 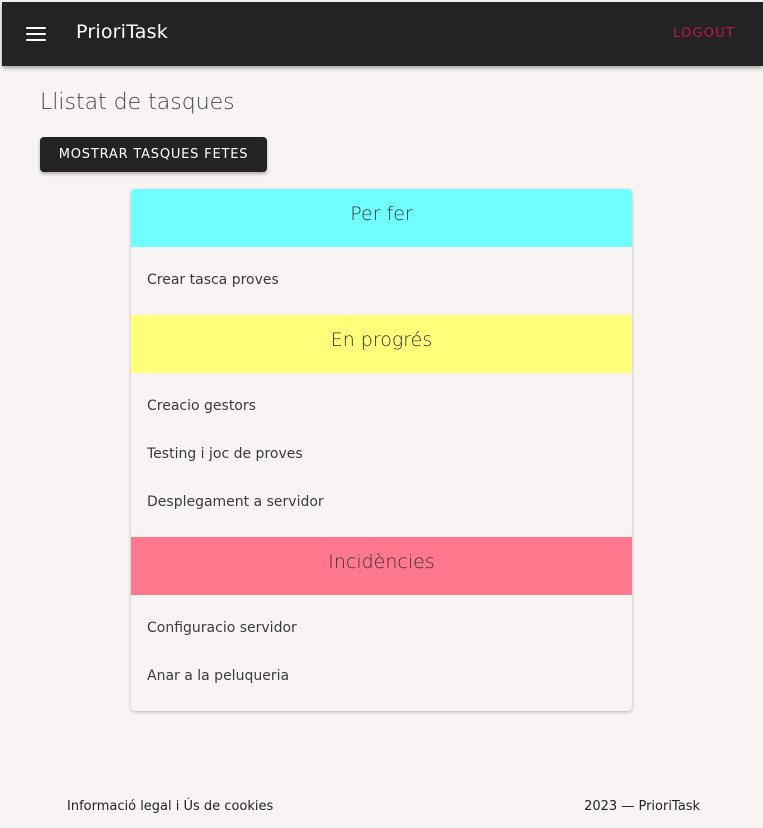 What do you see at coordinates (381, 218) in the screenshot?
I see `column-header: Per fer` at bounding box center [381, 218].